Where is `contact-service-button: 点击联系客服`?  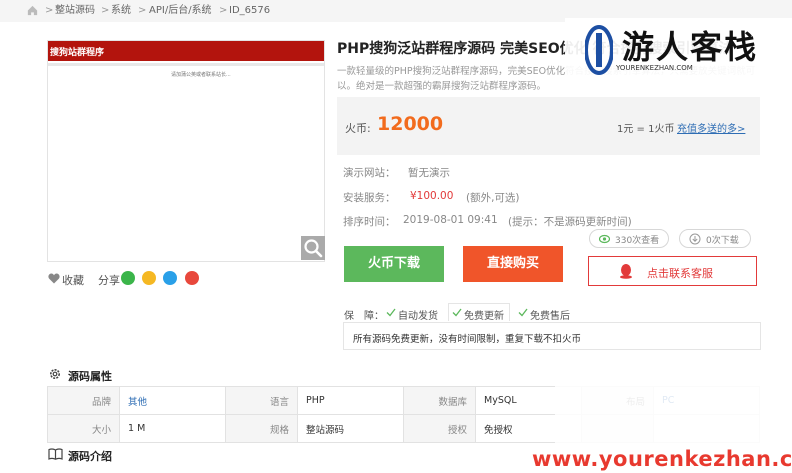
contact-service-button: 点击联系客服 is located at coordinates (672, 271).